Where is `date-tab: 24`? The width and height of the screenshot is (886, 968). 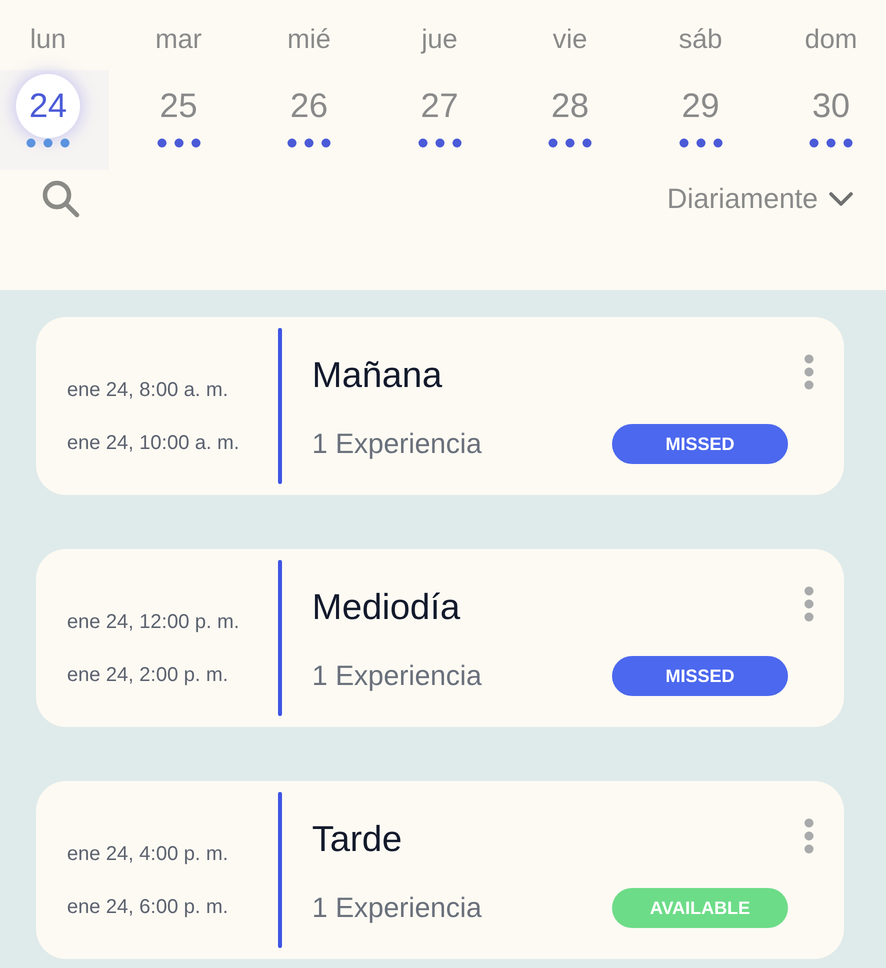
date-tab: 24 is located at coordinates (54, 120).